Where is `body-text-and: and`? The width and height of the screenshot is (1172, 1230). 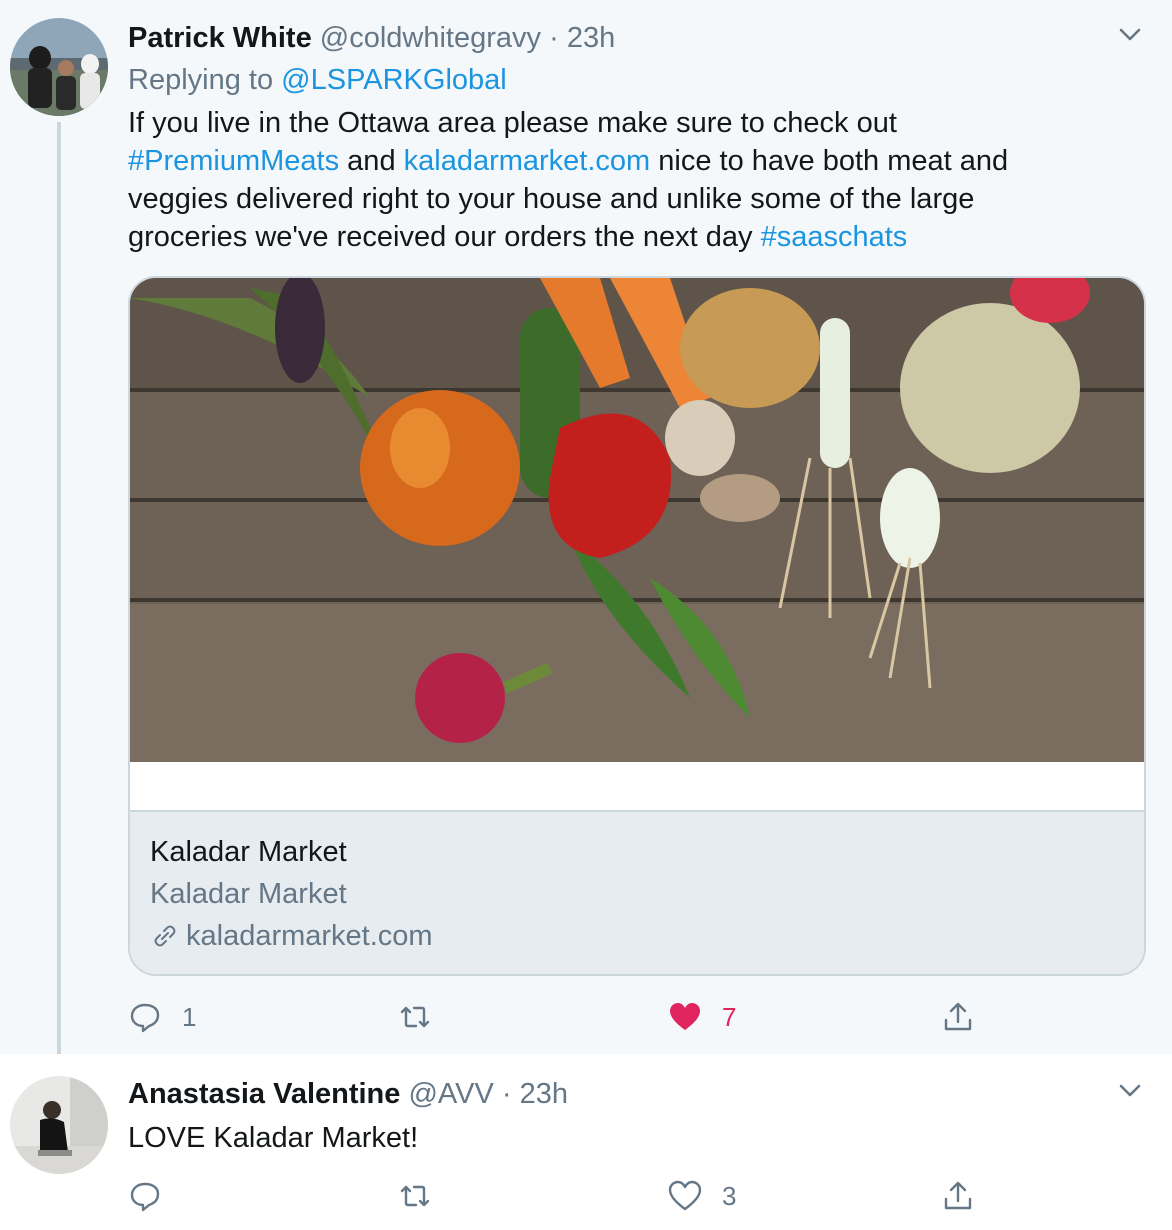
body-text-and: and is located at coordinates (371, 161).